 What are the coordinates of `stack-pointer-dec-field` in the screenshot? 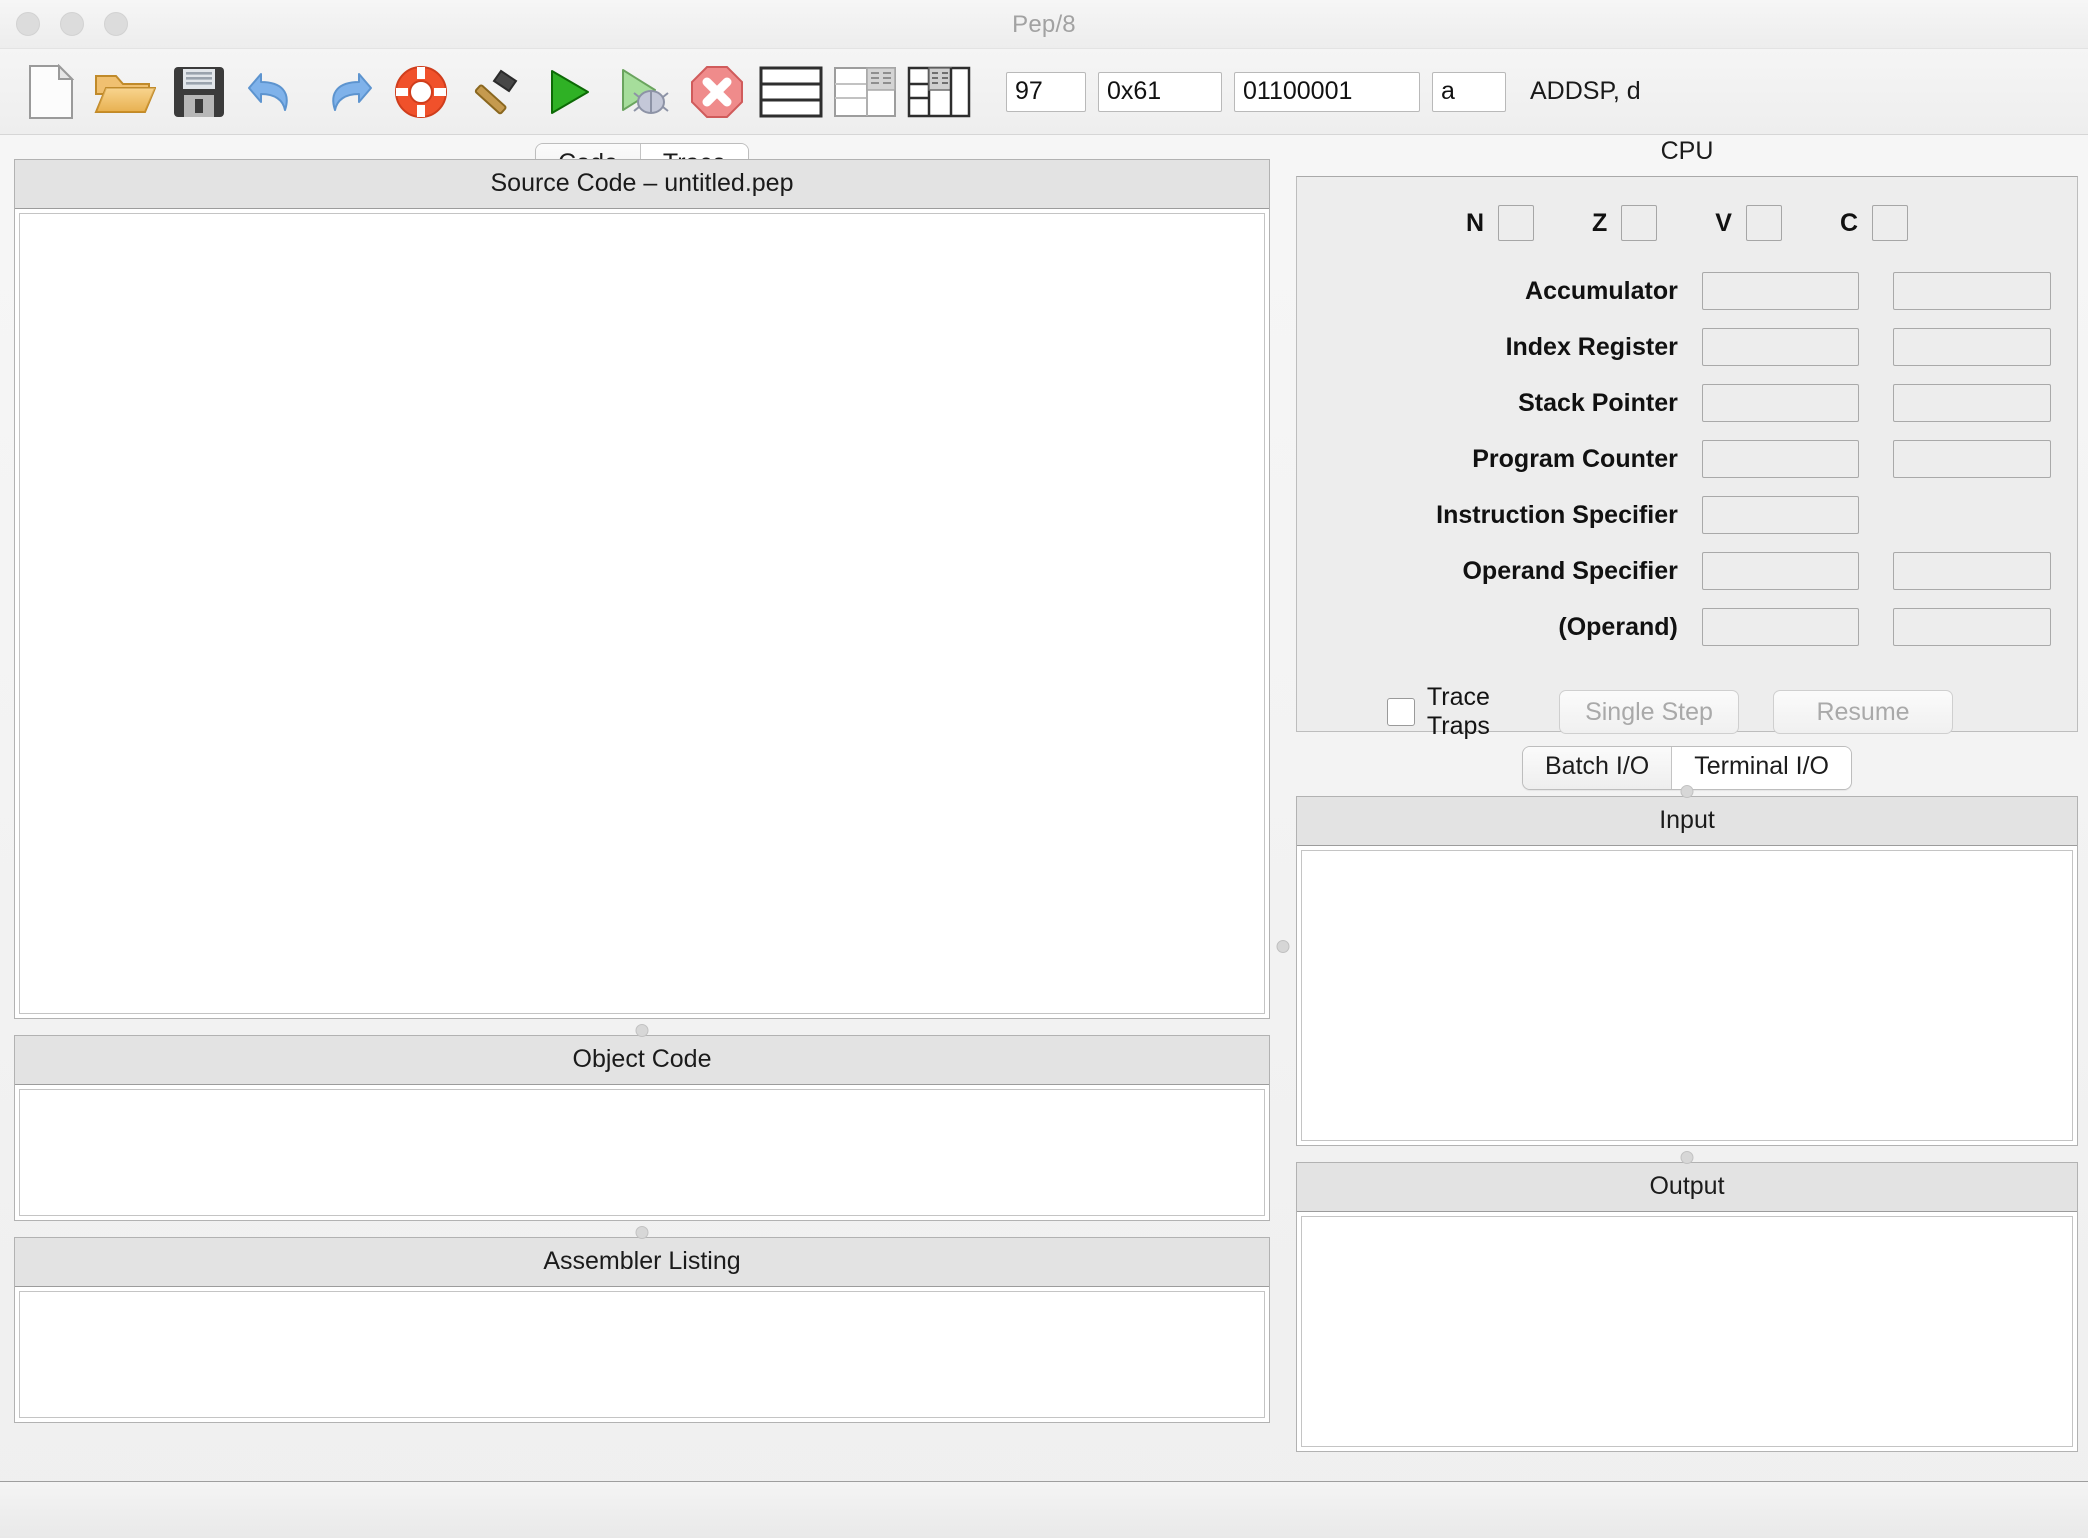 It's located at (1972, 403).